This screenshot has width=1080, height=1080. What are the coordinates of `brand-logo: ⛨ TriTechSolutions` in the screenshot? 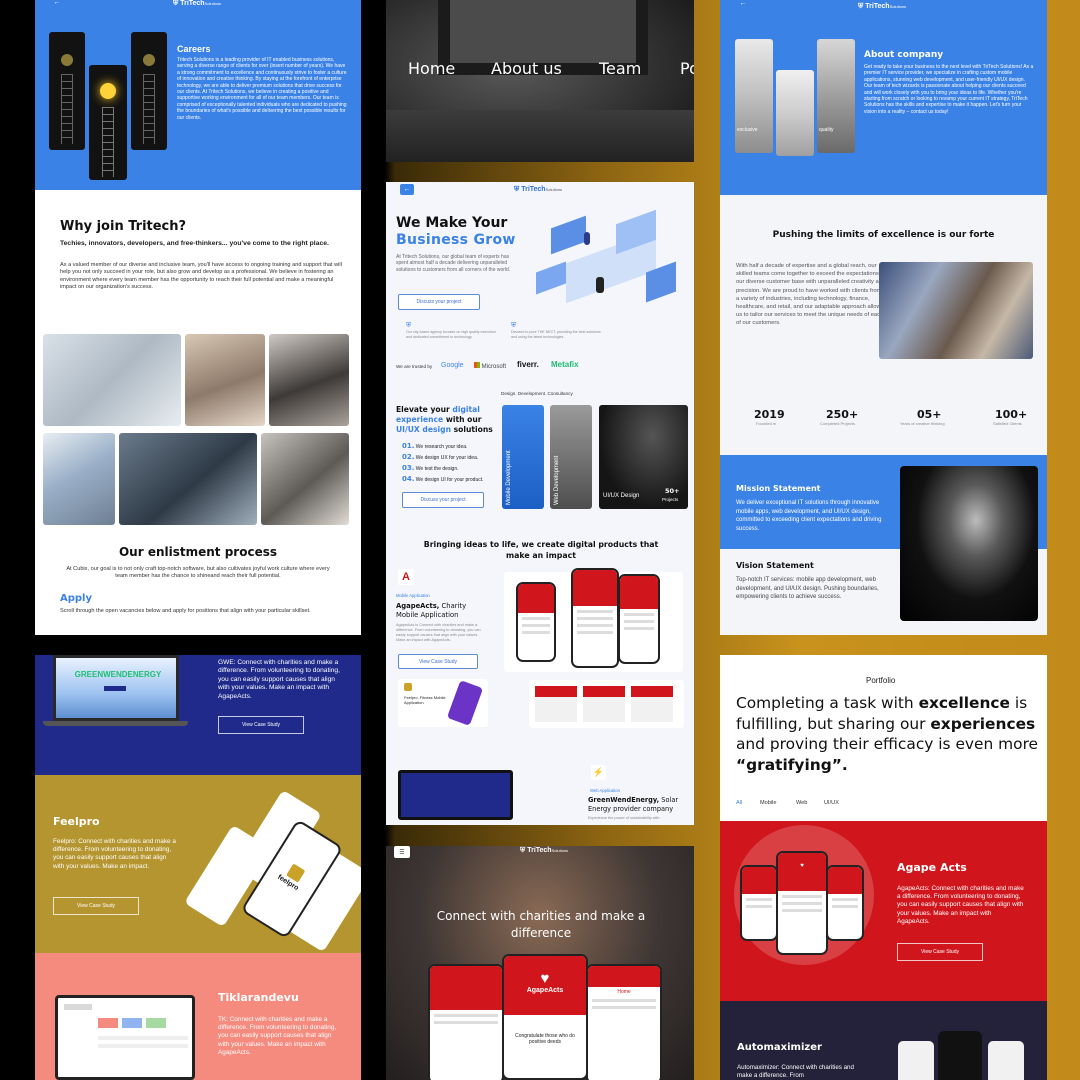 It's located at (197, 4).